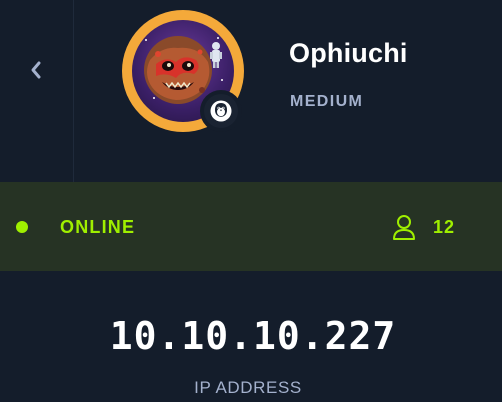 Image resolution: width=502 pixels, height=402 pixels. I want to click on linux-penguin-icon, so click(221, 111).